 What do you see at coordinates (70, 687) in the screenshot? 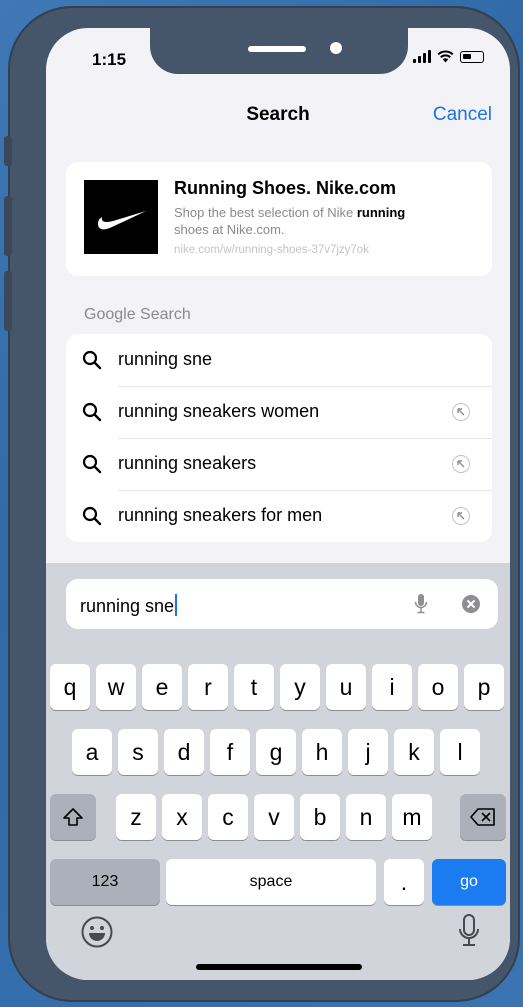
I see `key-q: q` at bounding box center [70, 687].